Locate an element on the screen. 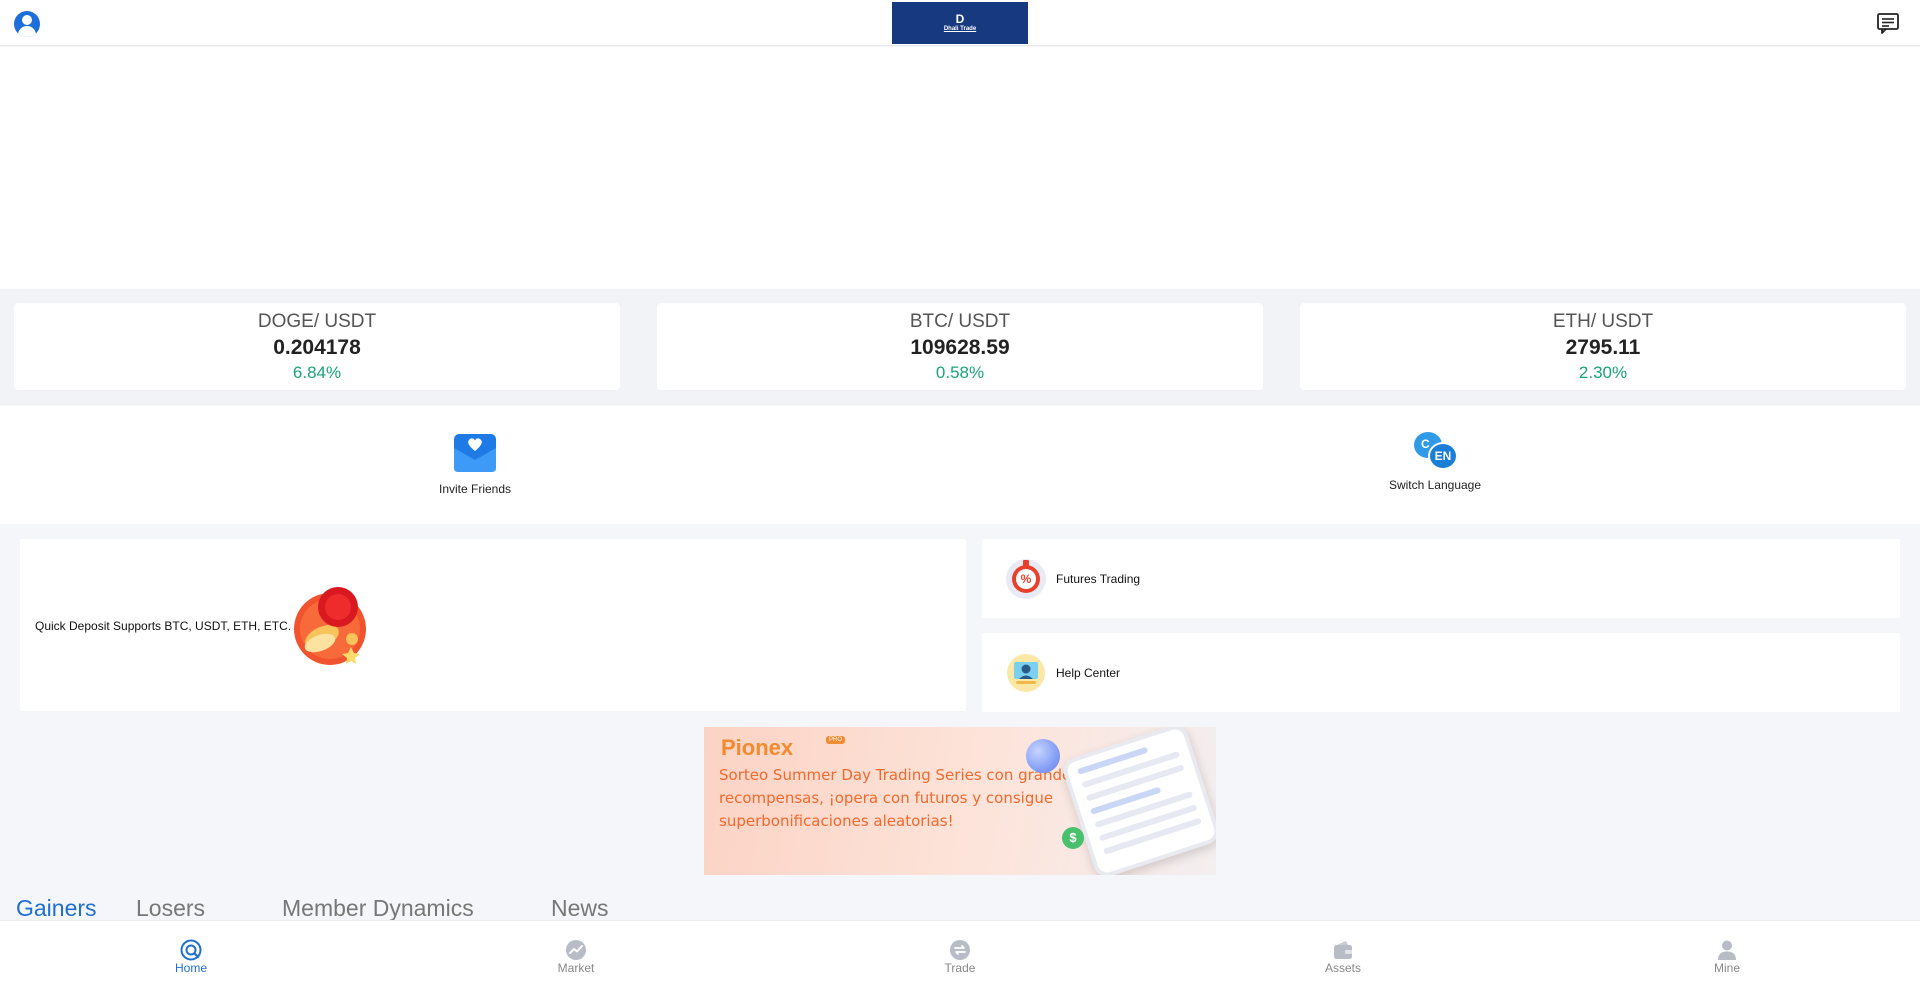  invite-friends-label: Invite Friends is located at coordinates (475, 489).